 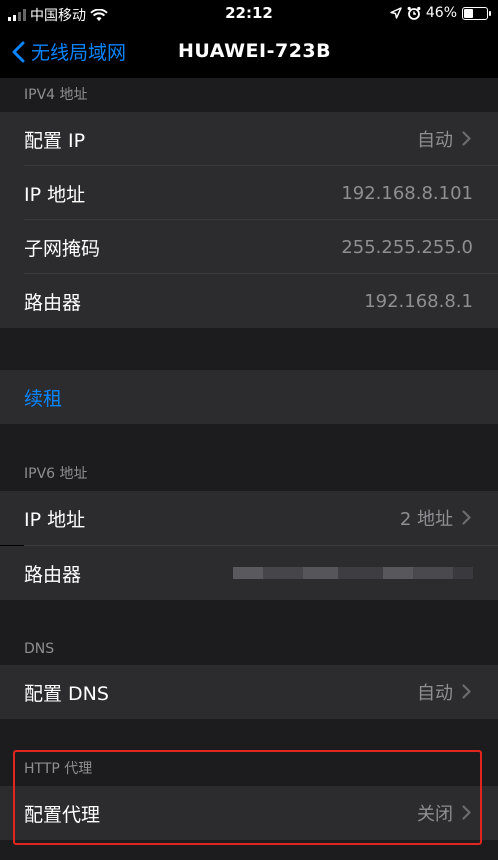 I want to click on row-label: 配置 IP, so click(x=55, y=140).